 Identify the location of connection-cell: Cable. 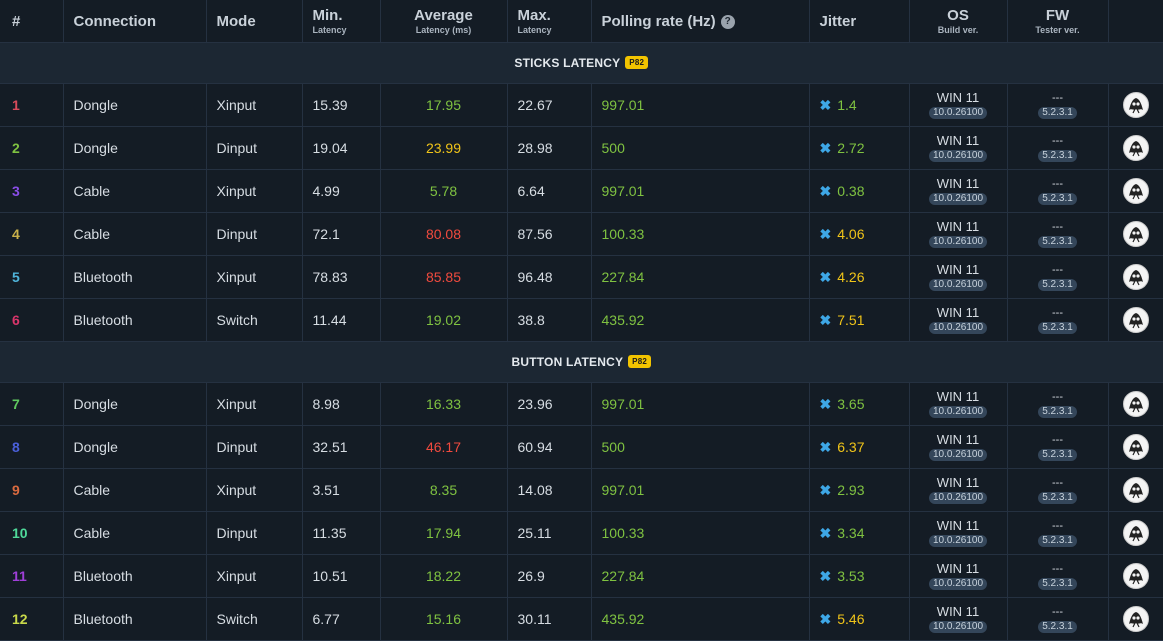
(135, 191).